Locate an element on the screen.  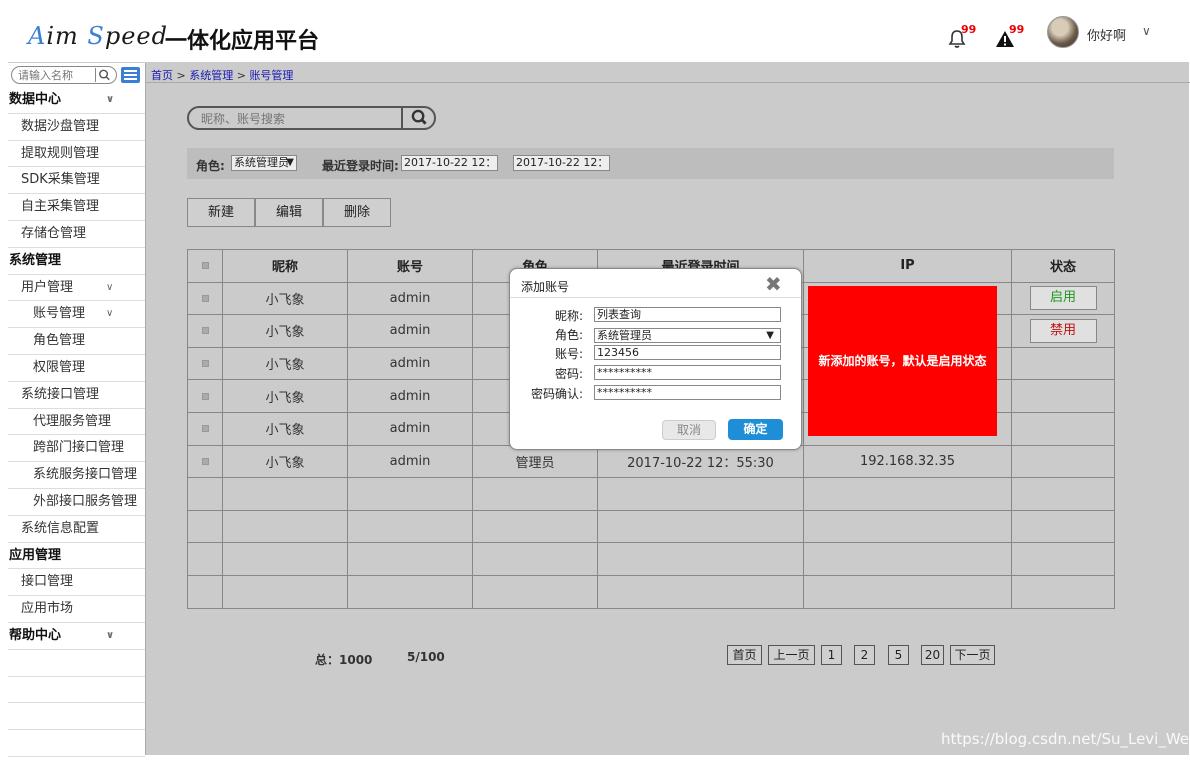
pager-next: 下一页 is located at coordinates (972, 655).